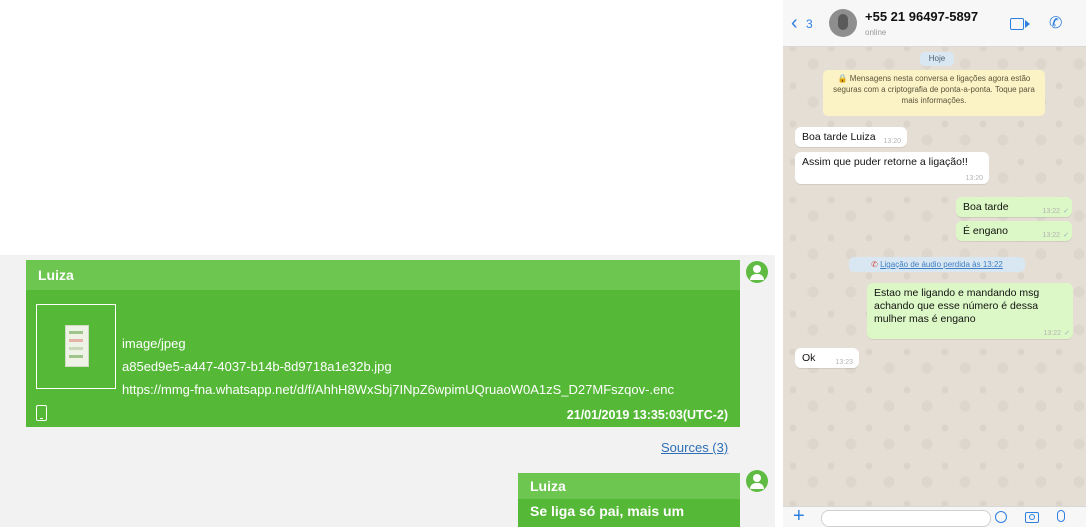 This screenshot has height=527, width=1086. What do you see at coordinates (985, 231) in the screenshot?
I see `message-text: É engano` at bounding box center [985, 231].